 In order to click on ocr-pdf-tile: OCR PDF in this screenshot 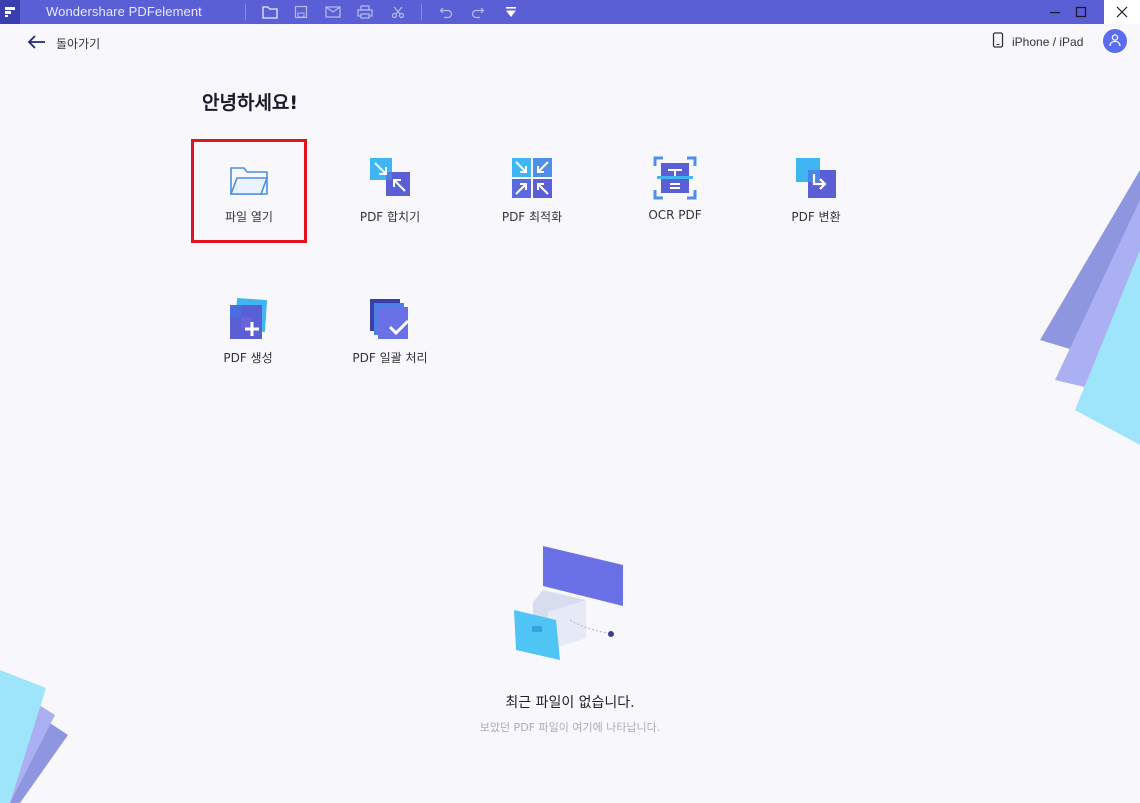, I will do `click(675, 189)`.